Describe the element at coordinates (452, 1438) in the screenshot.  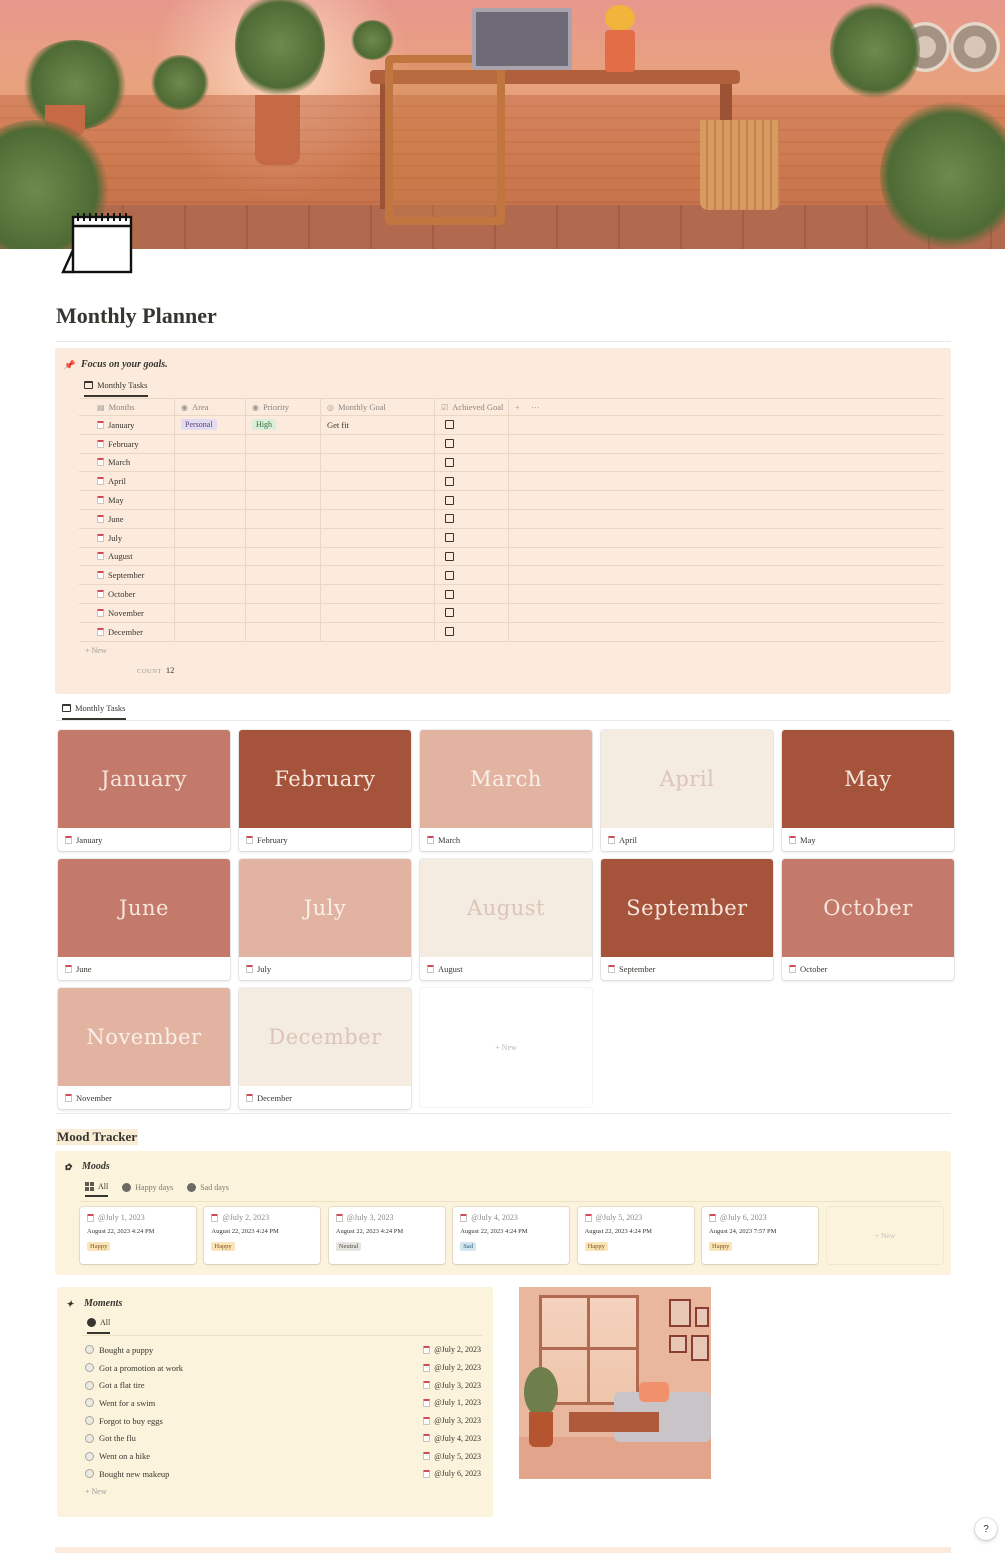
I see `moment-date: @July 4, 2023` at that location.